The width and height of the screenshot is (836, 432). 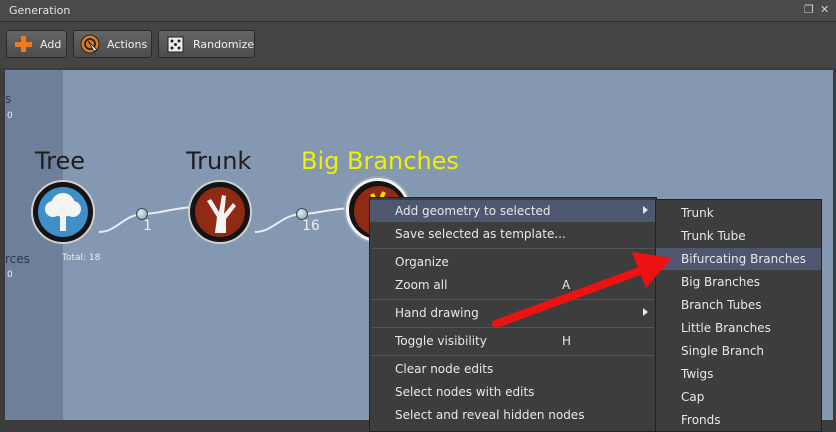 What do you see at coordinates (513, 341) in the screenshot?
I see `menu-item-toggle-visibility: Toggle visibility H` at bounding box center [513, 341].